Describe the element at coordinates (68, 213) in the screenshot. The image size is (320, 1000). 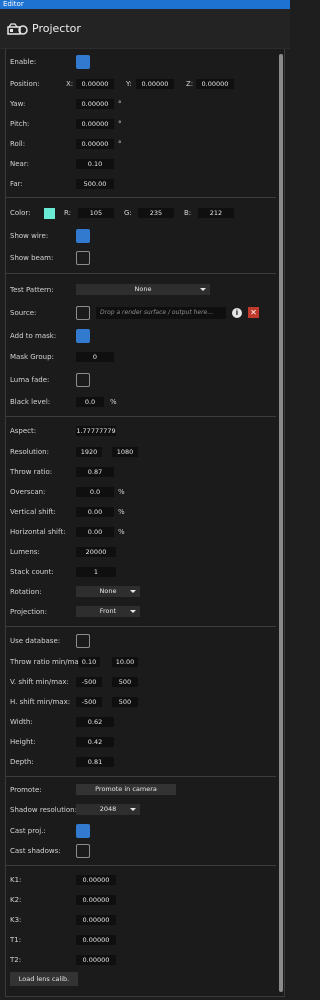
I see `color-r-label: R:` at that location.